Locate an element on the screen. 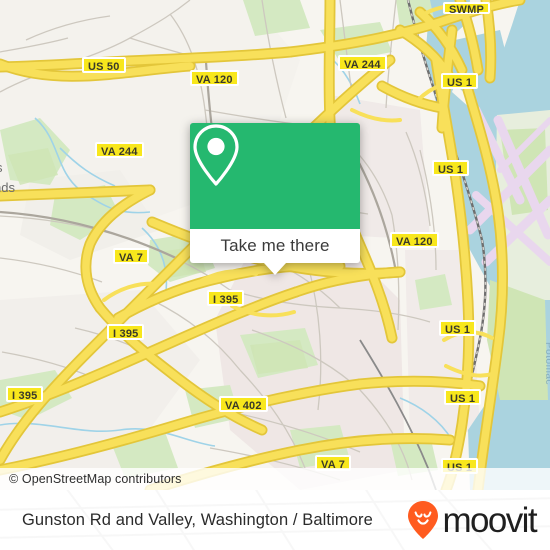  map-pin-icon is located at coordinates (216, 155).